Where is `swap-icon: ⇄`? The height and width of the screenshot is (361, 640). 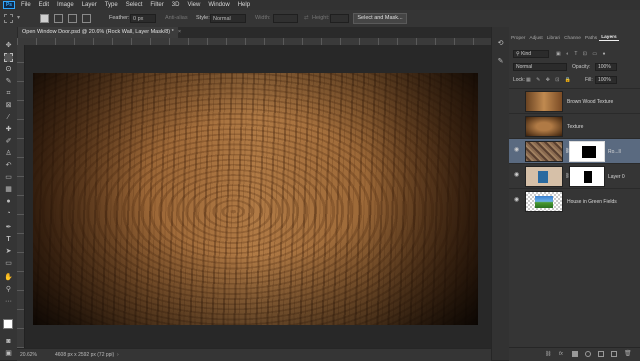 swap-icon: ⇄ is located at coordinates (306, 18).